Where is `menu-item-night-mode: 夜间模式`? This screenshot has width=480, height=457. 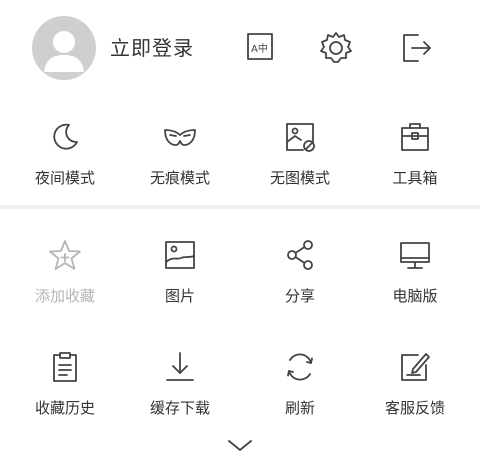 menu-item-night-mode: 夜间模式 is located at coordinates (65, 165).